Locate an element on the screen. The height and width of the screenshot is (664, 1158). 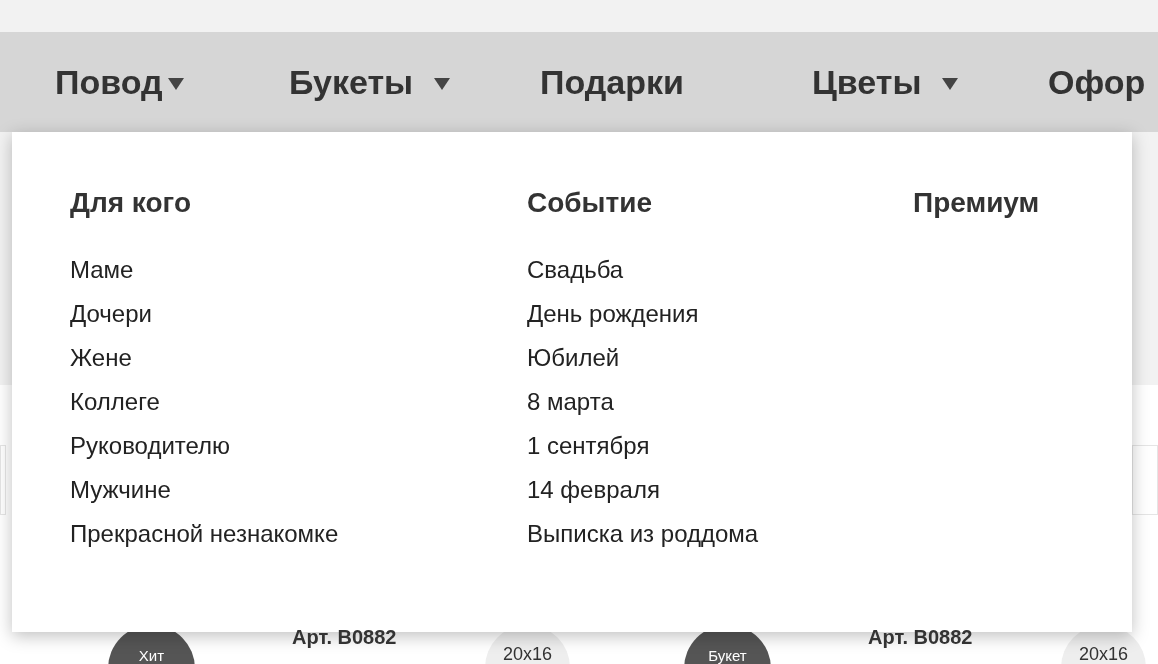
menu-heading: Для кого is located at coordinates (130, 203).